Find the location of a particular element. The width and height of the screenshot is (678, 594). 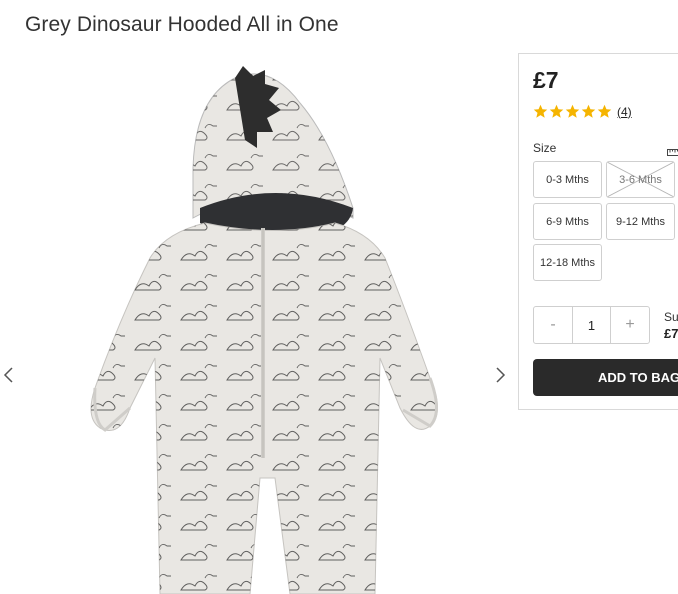

size-option-6-9: 6-9 Mths is located at coordinates (567, 221).